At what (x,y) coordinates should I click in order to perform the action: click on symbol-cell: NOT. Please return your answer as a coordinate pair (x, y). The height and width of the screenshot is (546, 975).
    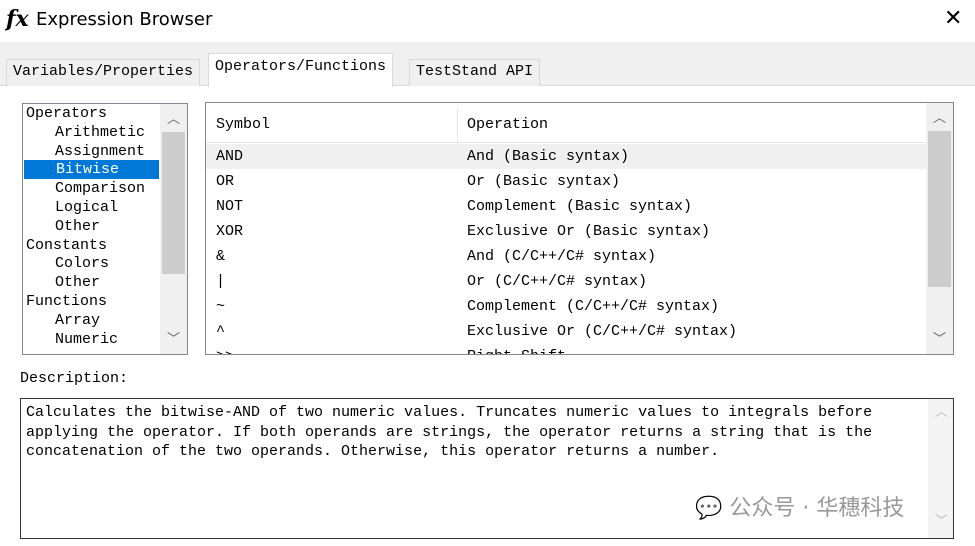
    Looking at the image, I should click on (230, 206).